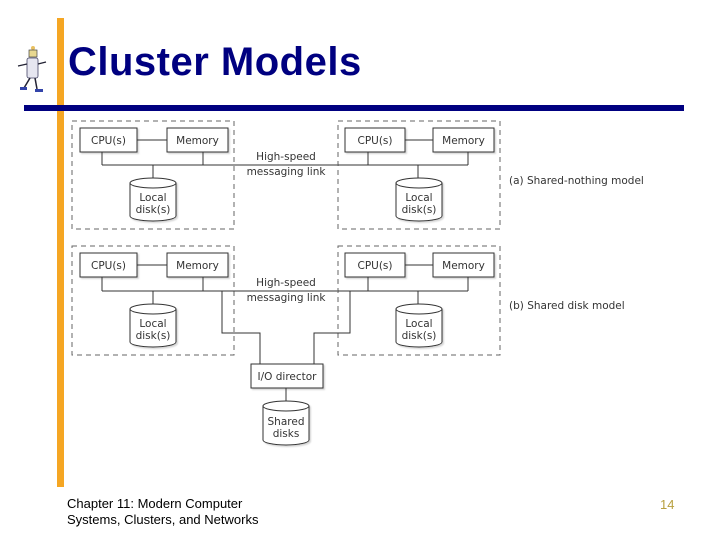  Describe the element at coordinates (288, 377) in the screenshot. I see `io-director-label: I/O director` at that location.